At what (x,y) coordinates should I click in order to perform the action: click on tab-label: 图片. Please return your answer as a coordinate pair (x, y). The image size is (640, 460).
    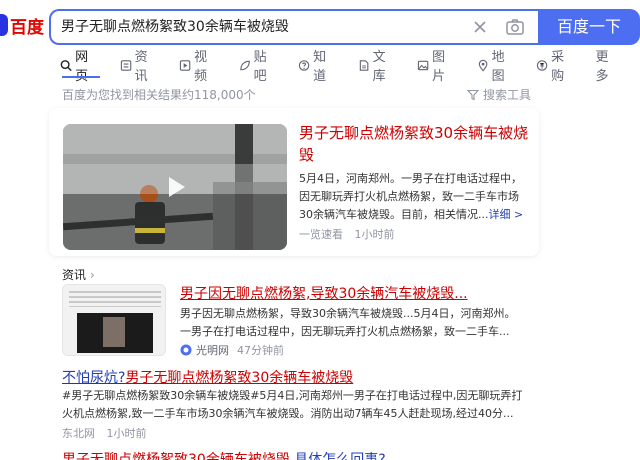
    Looking at the image, I should click on (439, 67).